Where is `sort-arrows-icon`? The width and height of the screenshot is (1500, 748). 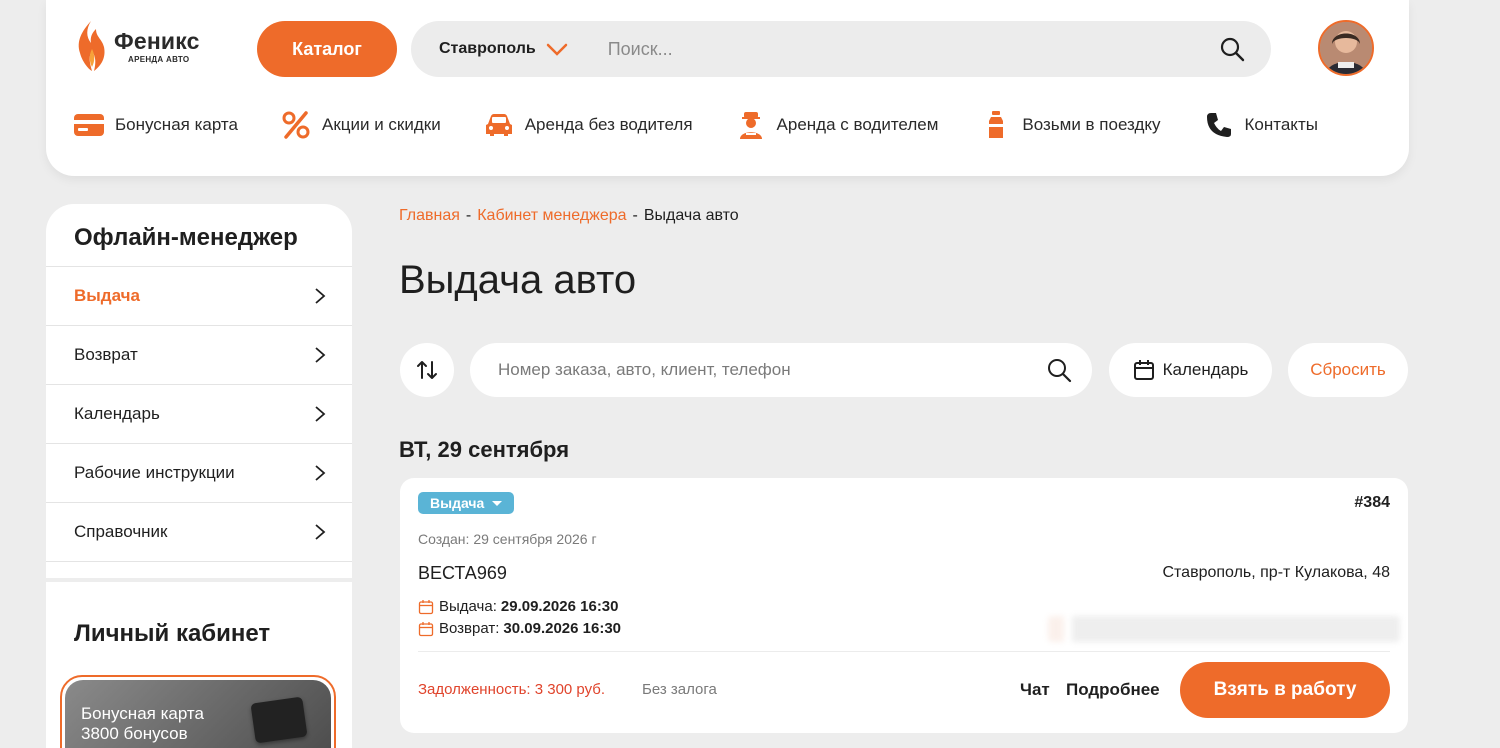
sort-arrows-icon is located at coordinates (427, 370).